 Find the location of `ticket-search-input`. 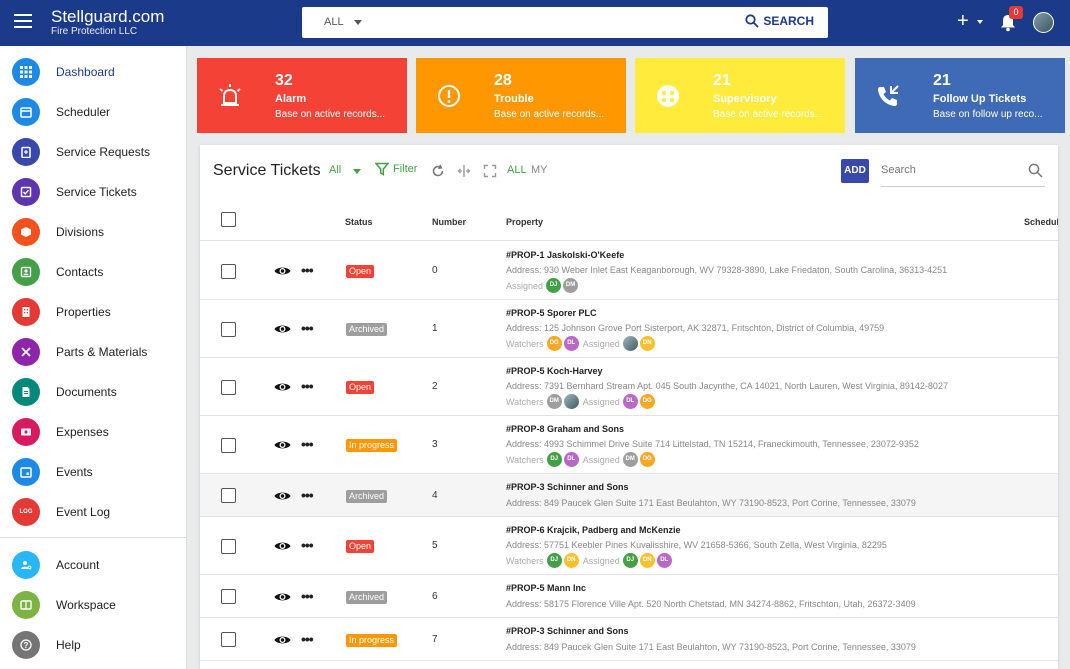

ticket-search-input is located at coordinates (951, 170).